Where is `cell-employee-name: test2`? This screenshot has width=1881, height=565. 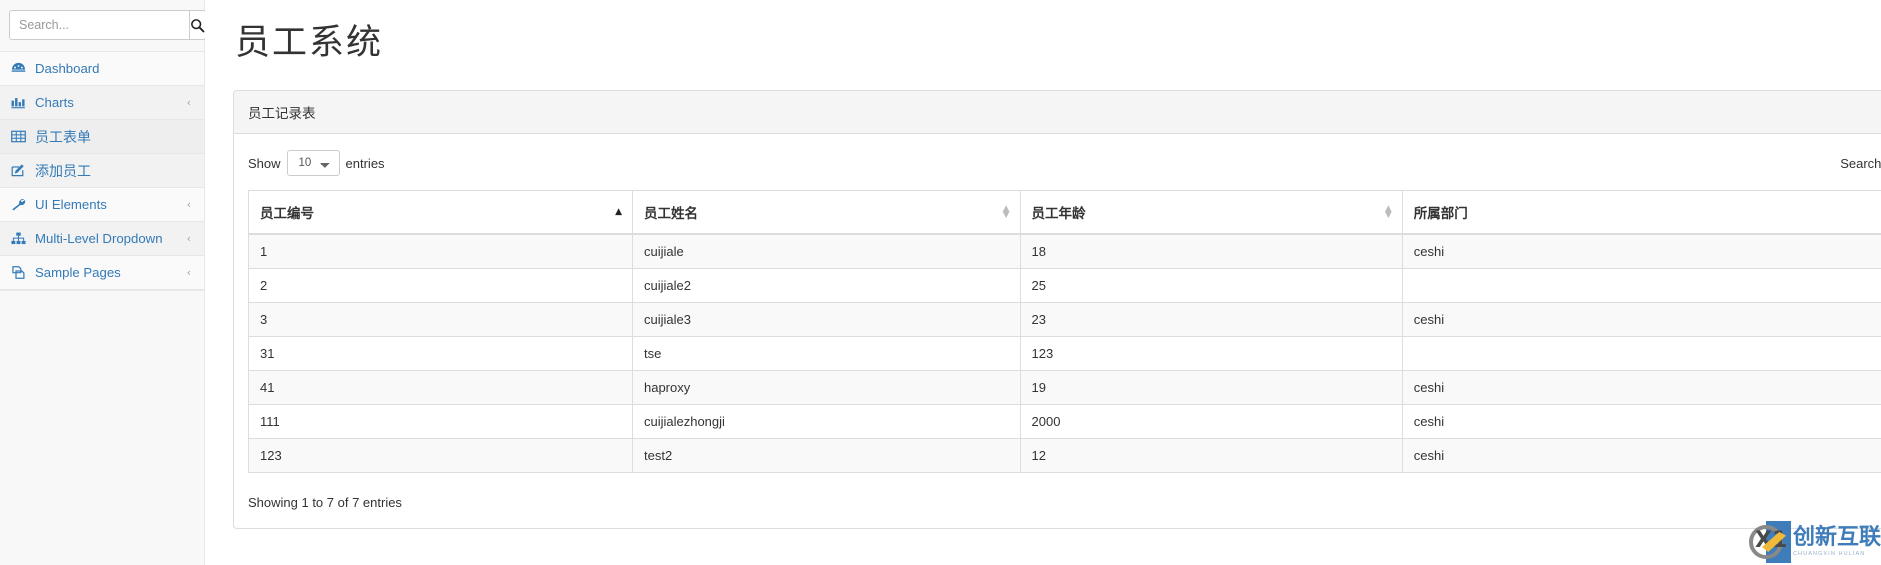 cell-employee-name: test2 is located at coordinates (826, 455).